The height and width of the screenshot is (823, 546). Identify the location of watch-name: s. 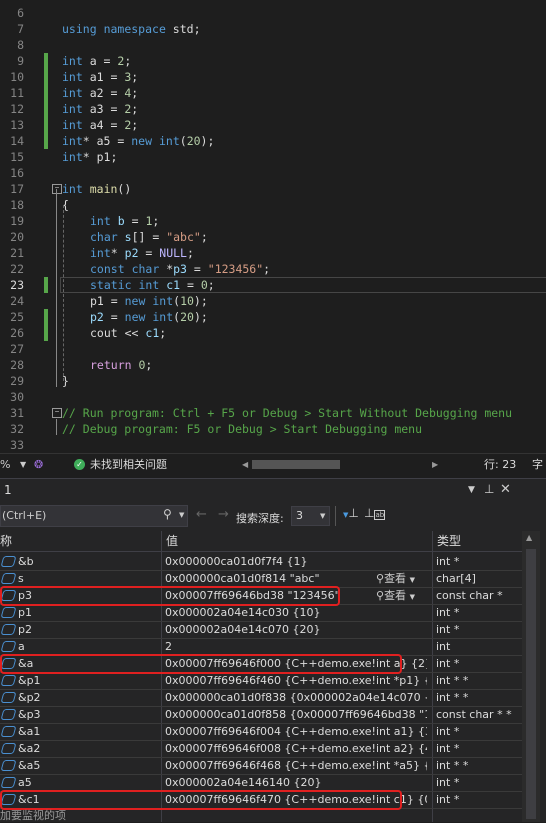
(21, 578).